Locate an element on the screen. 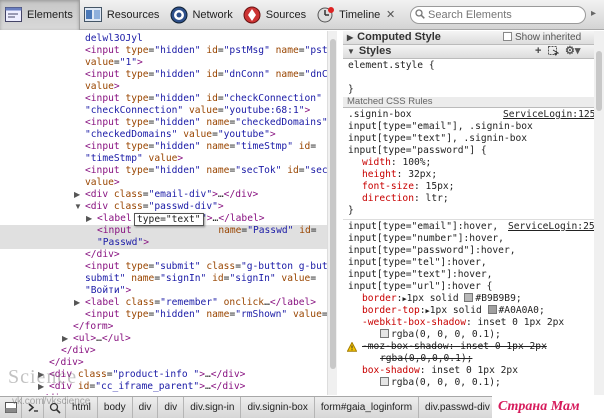 This screenshot has height=418, width=604. tree-scrollbar-thumb is located at coordinates (333, 204).